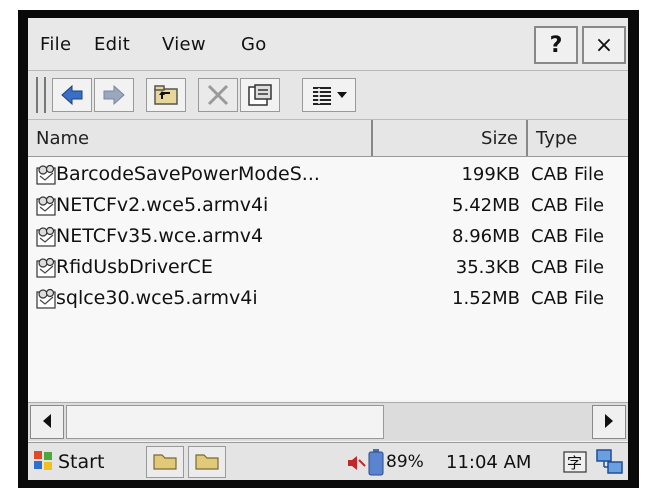  I want to click on help-button: ?, so click(556, 45).